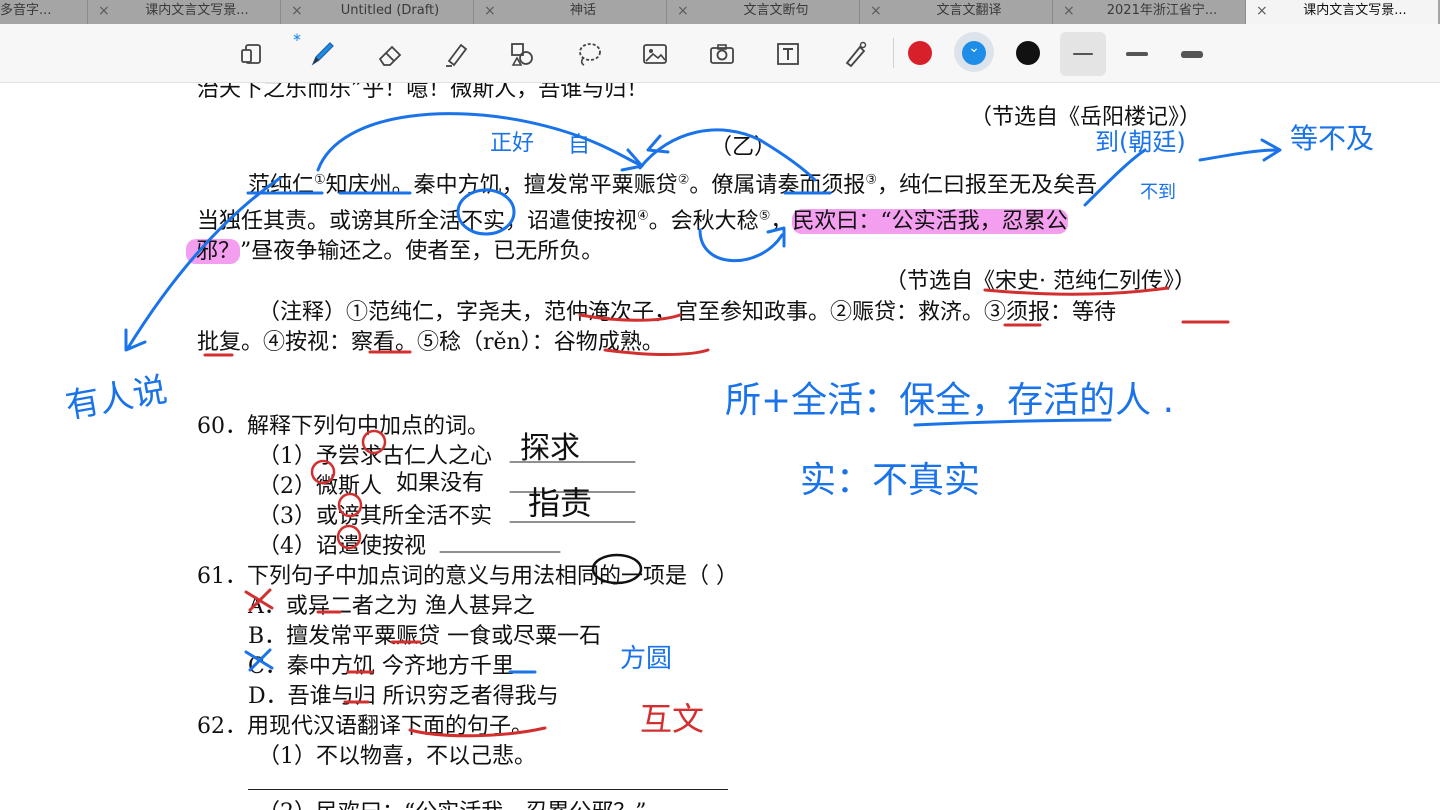 This screenshot has width=1440, height=810. I want to click on tab-5: × 文言文断句, so click(763, 12).